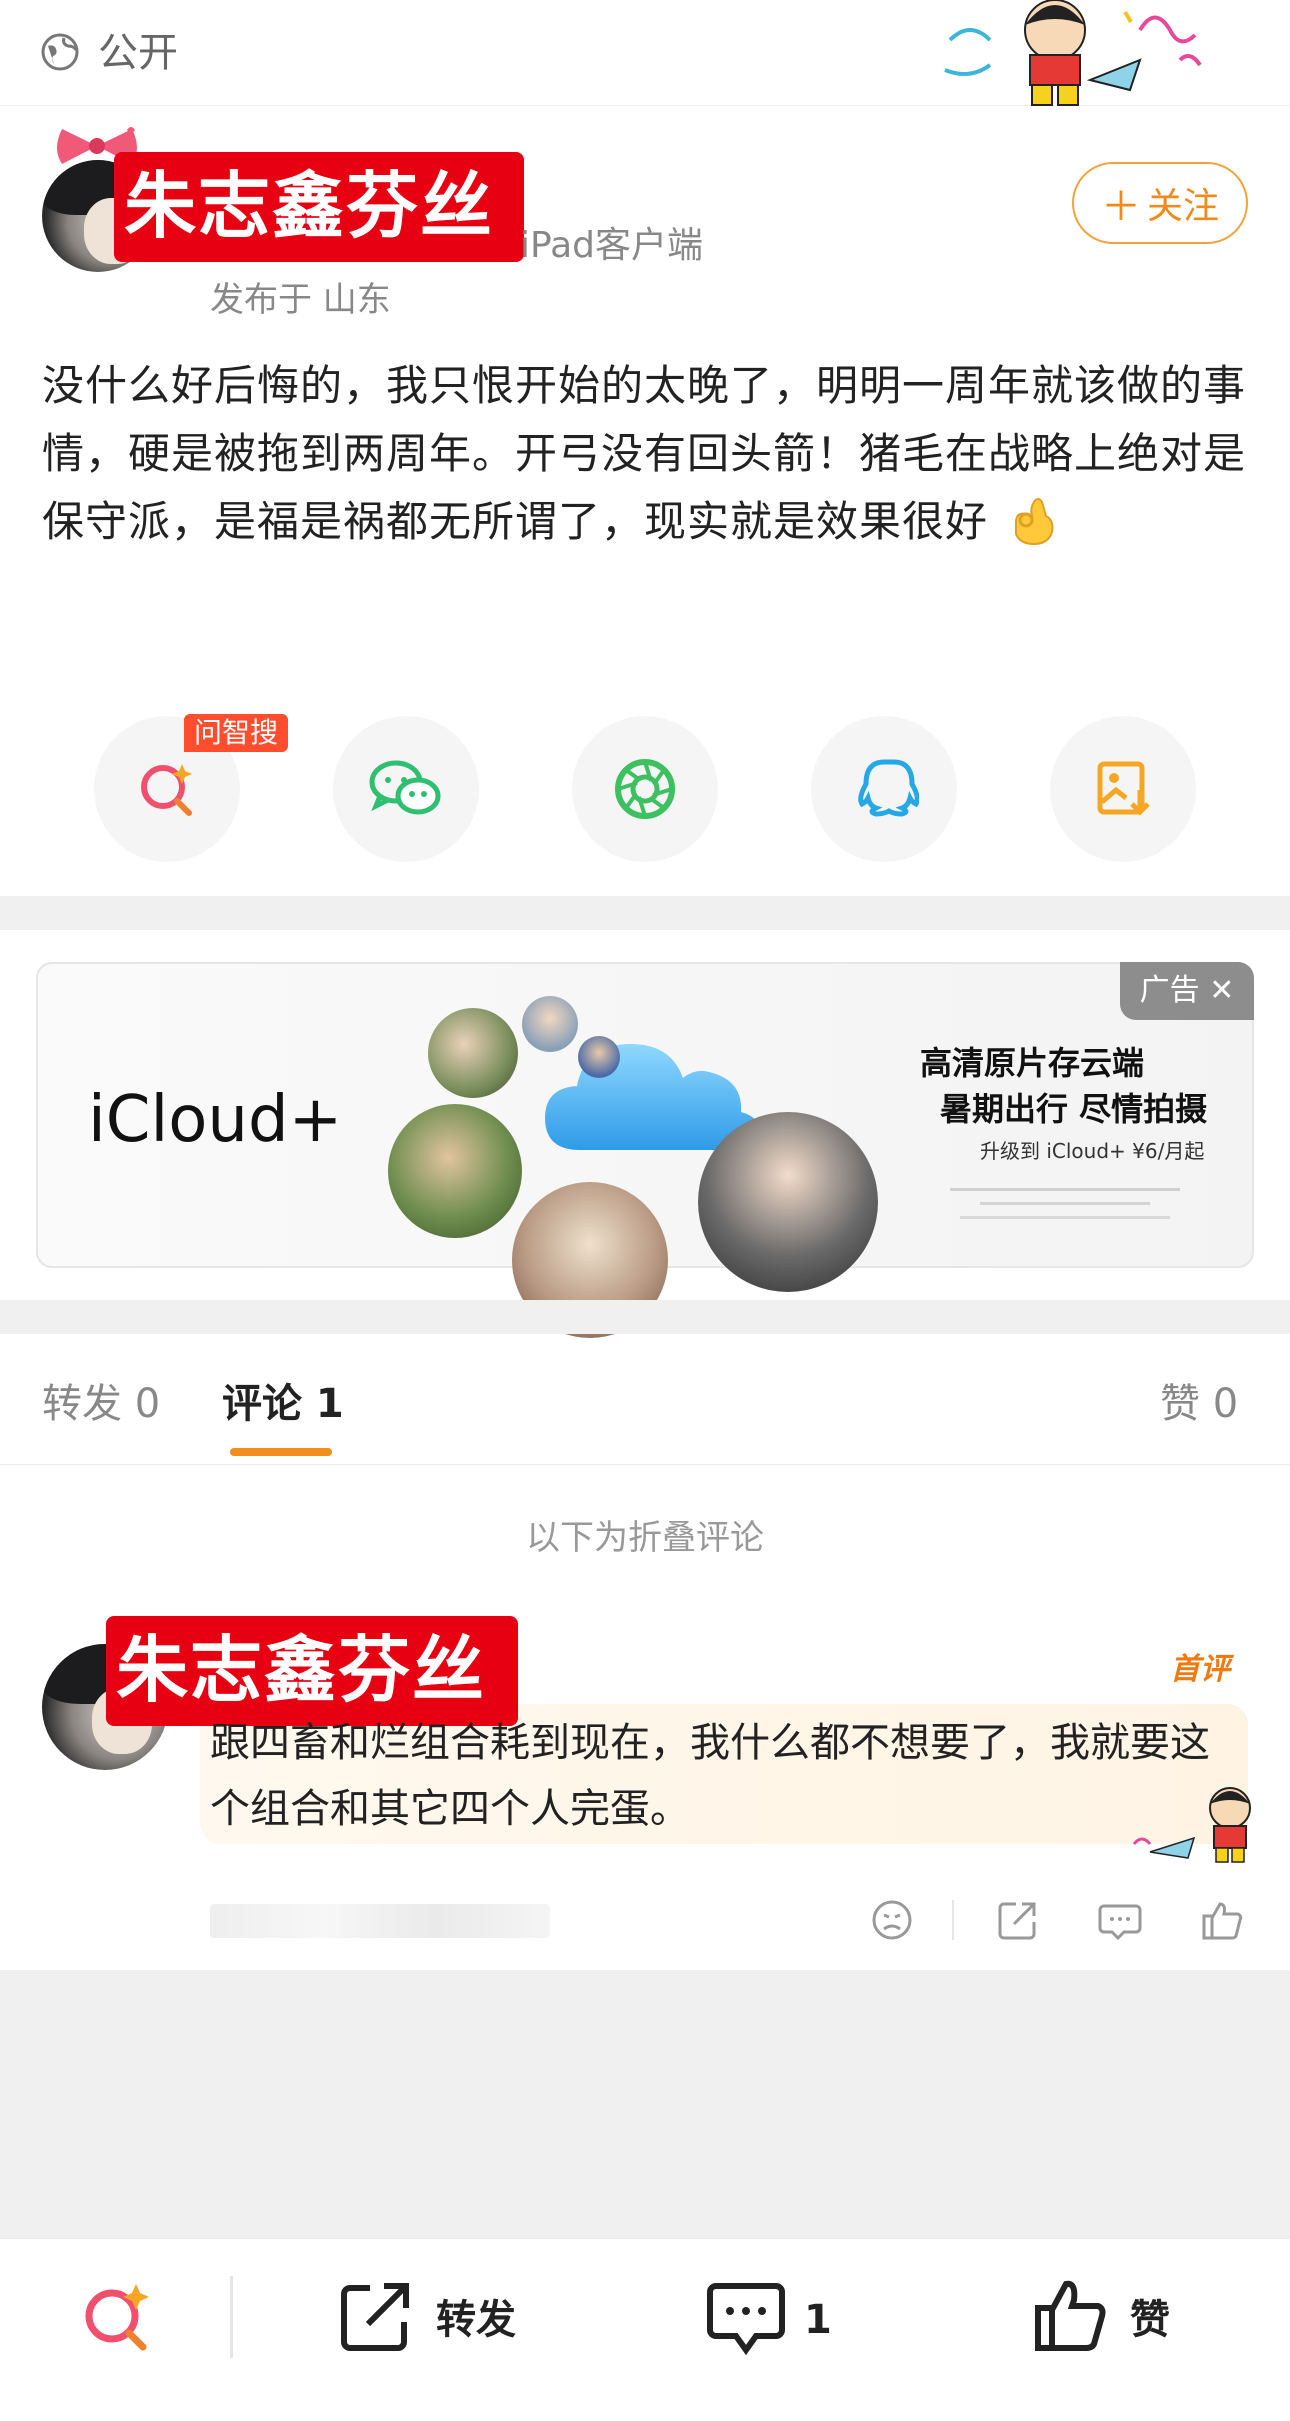 This screenshot has width=1290, height=2421. Describe the element at coordinates (1120, 207) in the screenshot. I see `plus-icon: ＋` at that location.